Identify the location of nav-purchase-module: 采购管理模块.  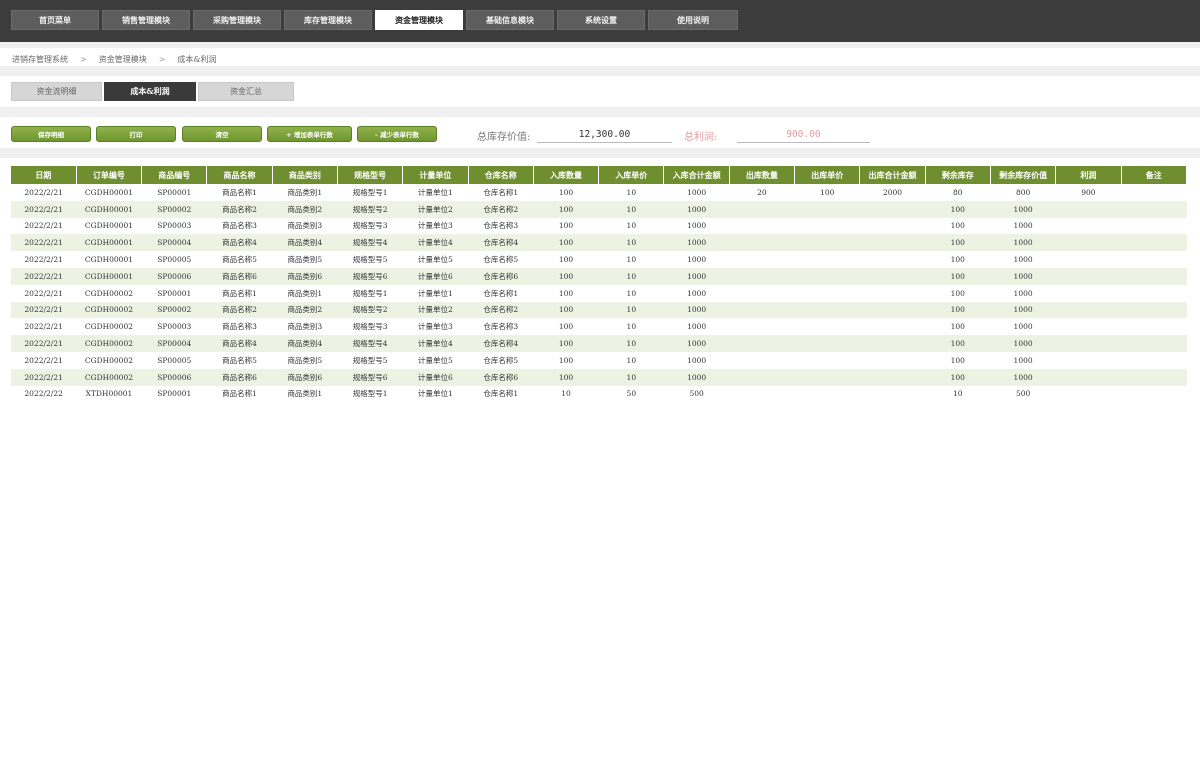
(237, 20).